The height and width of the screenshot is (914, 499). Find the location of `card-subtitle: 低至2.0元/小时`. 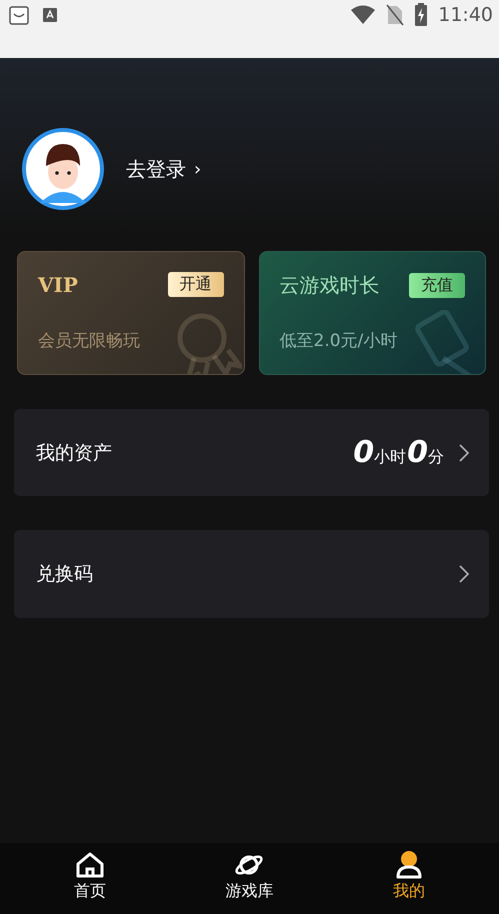

card-subtitle: 低至2.0元/小时 is located at coordinates (339, 341).